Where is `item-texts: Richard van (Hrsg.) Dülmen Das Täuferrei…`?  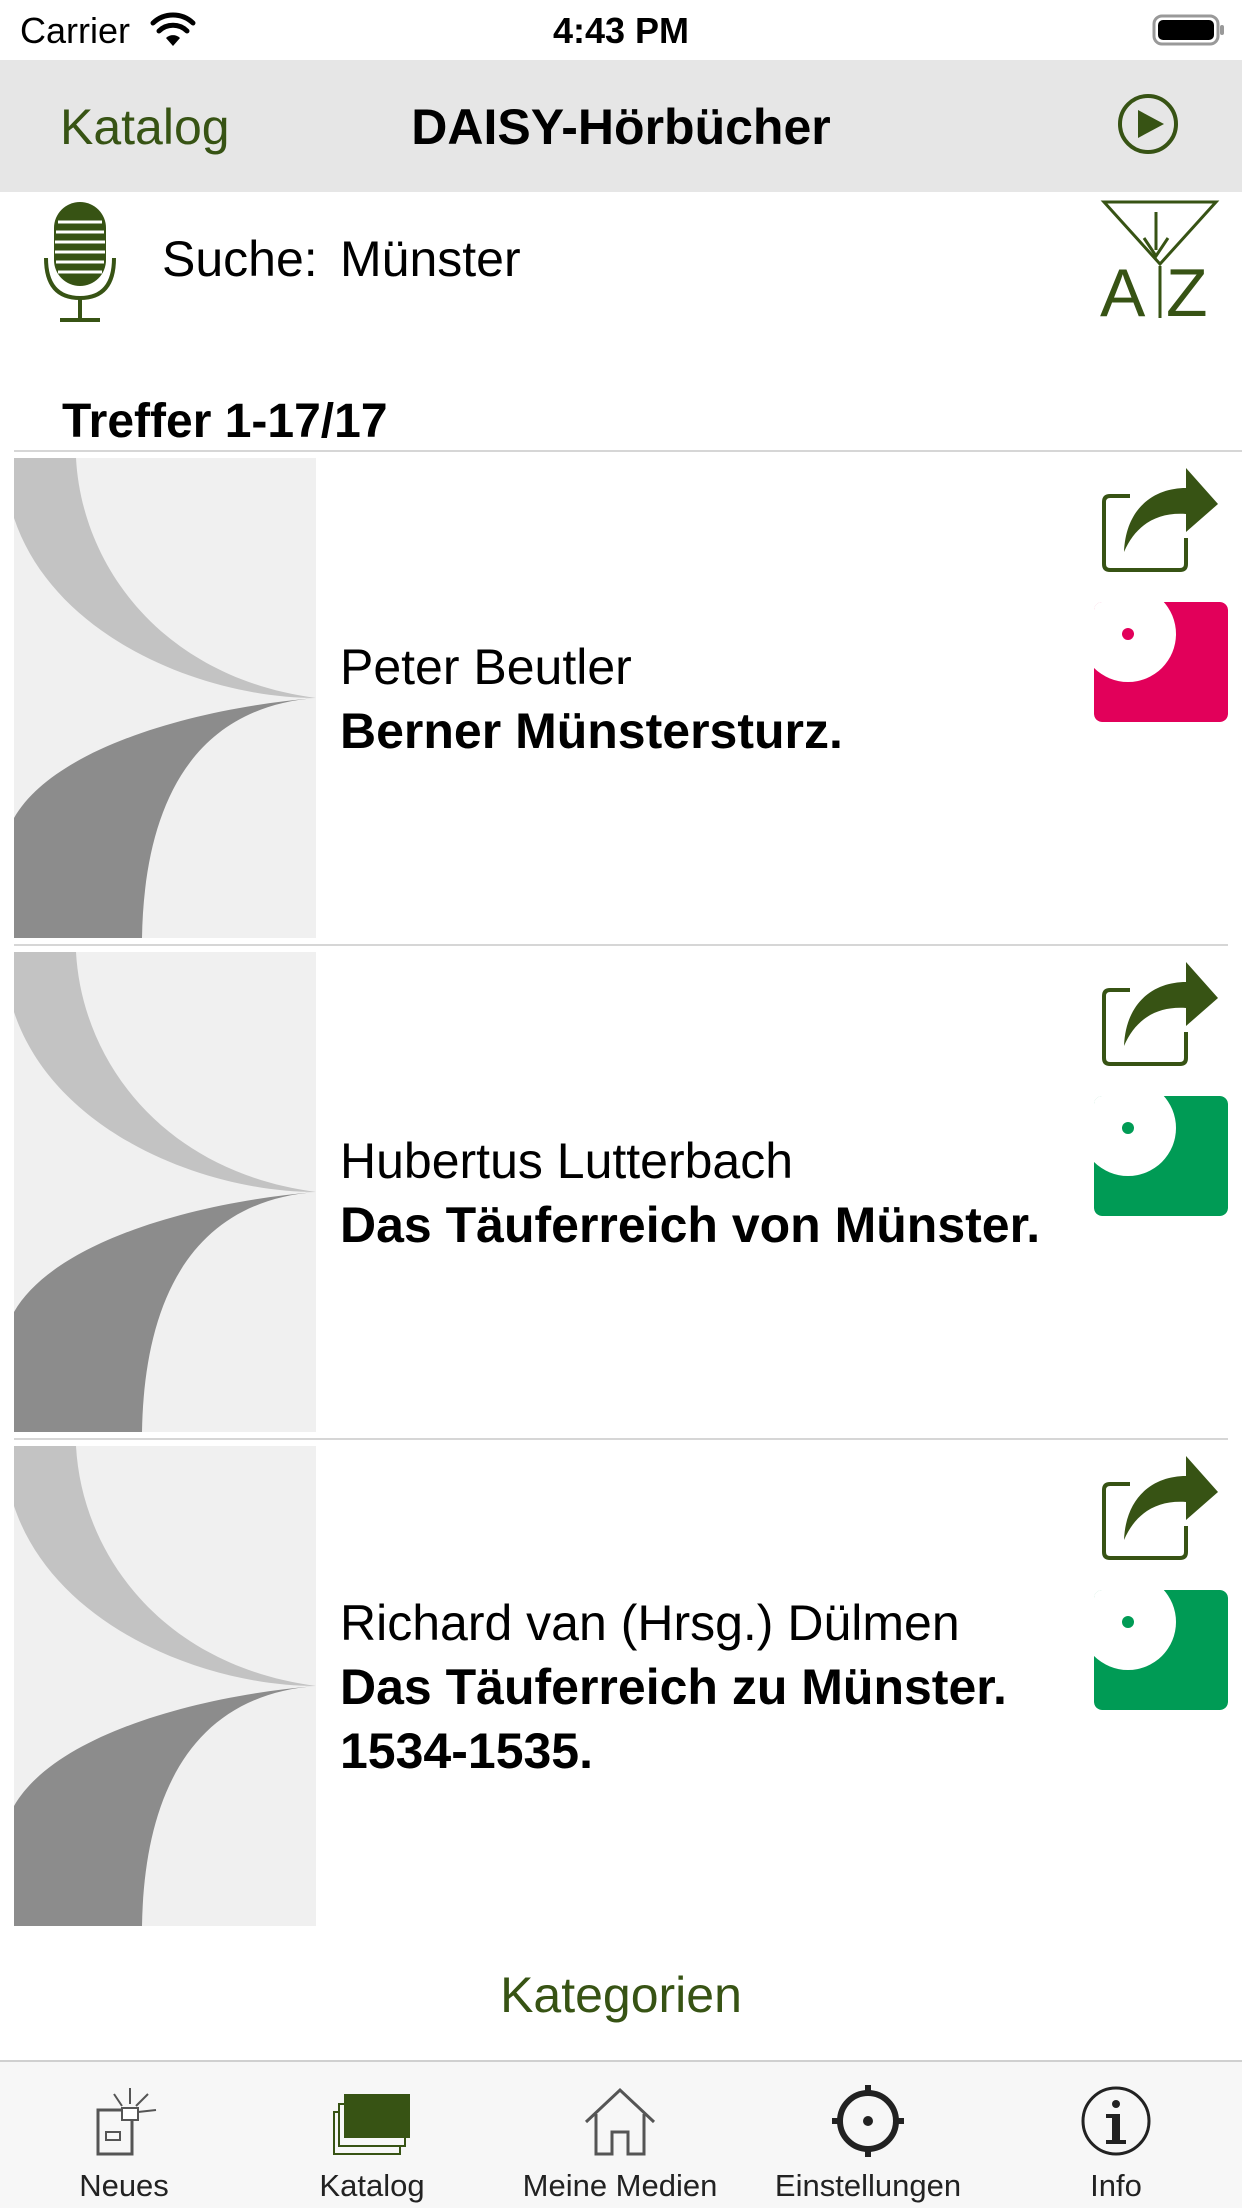
item-texts: Richard van (Hrsg.) Dülmen Das Täuferrei… is located at coordinates (700, 1687).